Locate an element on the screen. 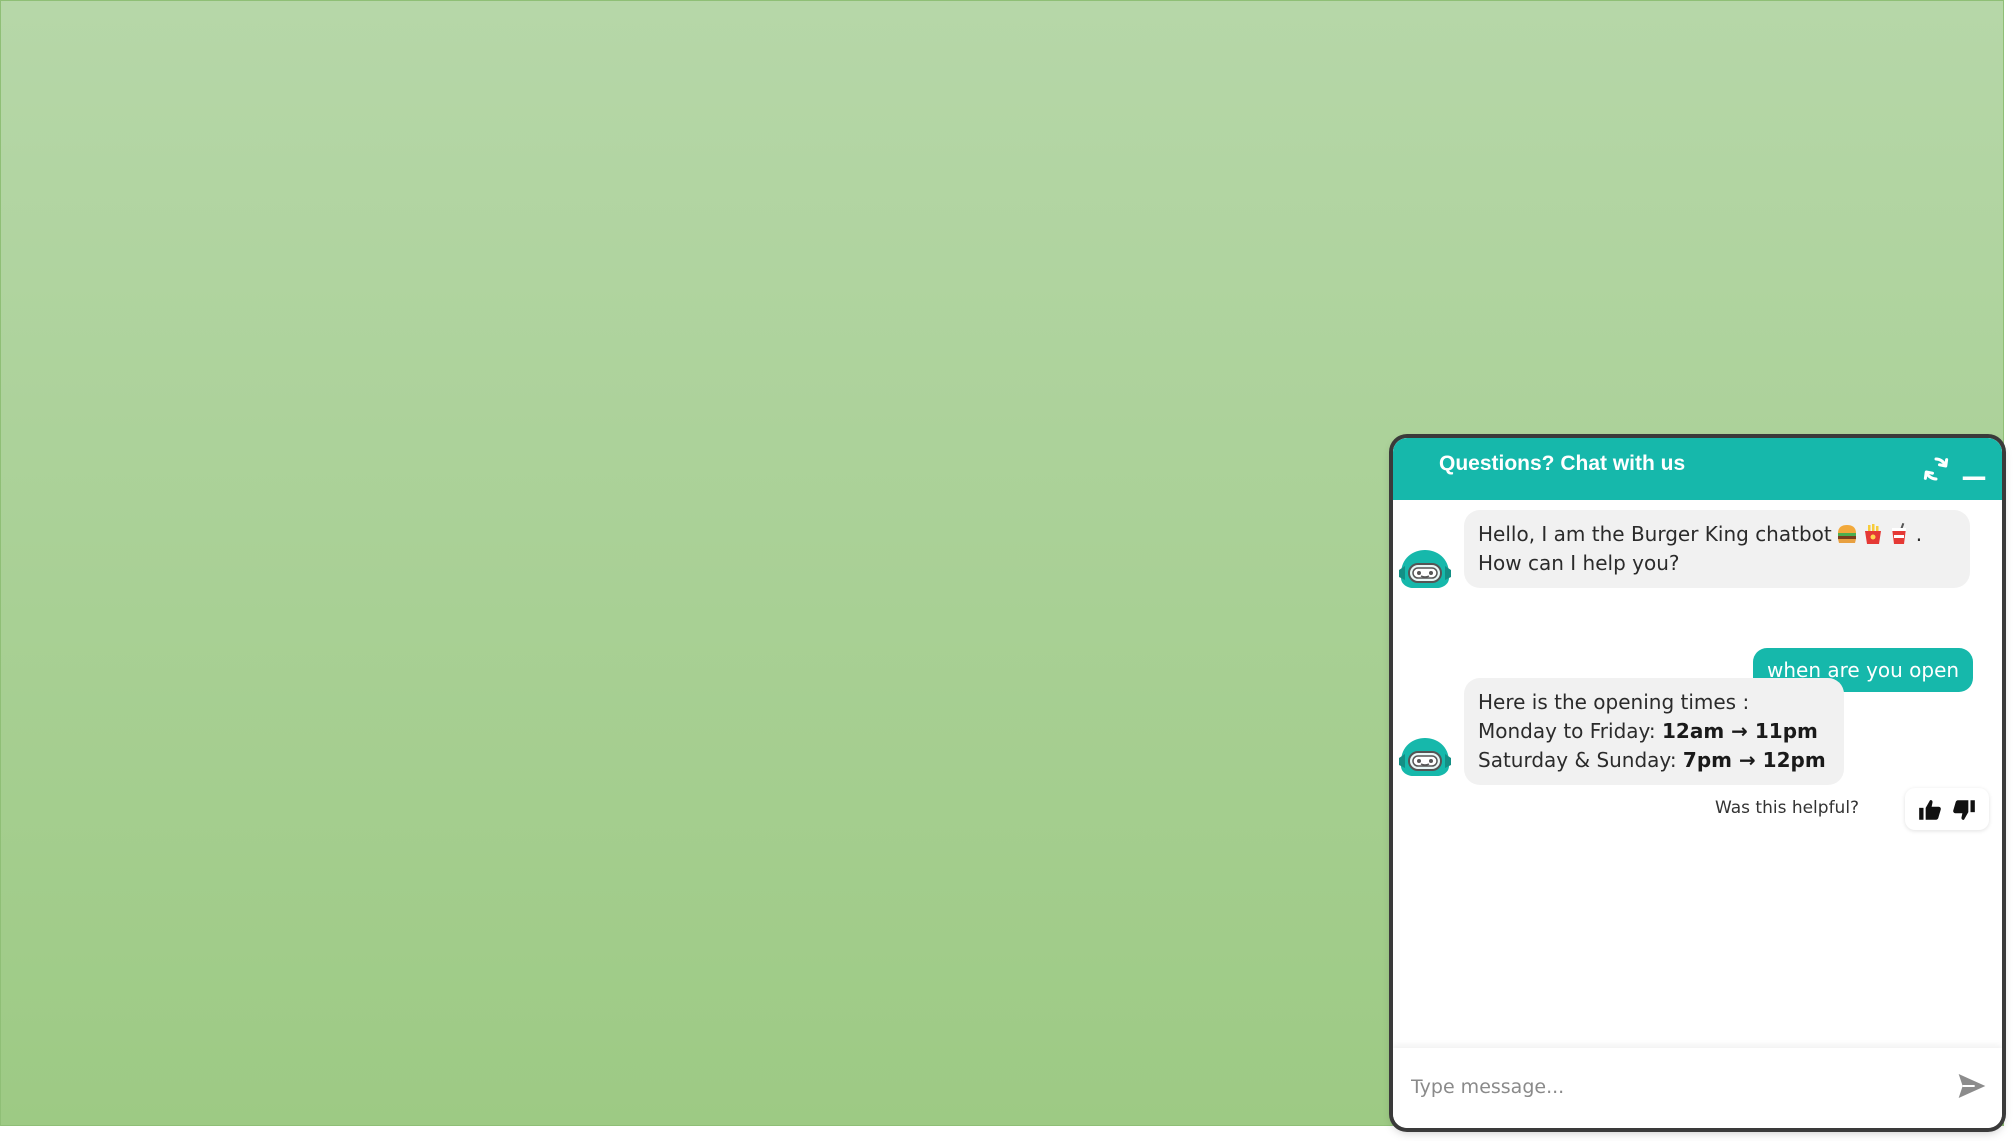 The image size is (2014, 1141). thumbs-down-icon is located at coordinates (1964, 810).